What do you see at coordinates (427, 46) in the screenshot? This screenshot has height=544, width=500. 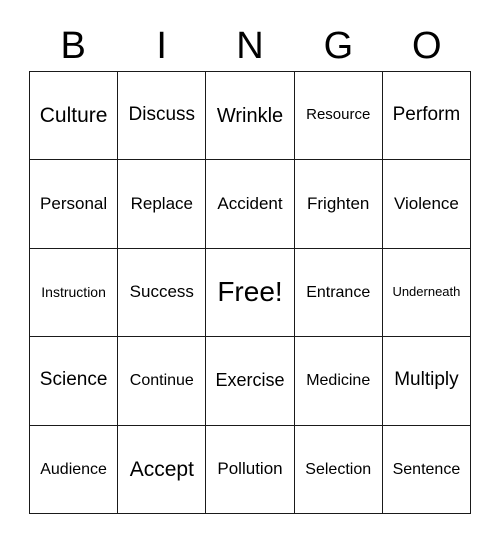 I see `bingo-header-letter-o: O` at bounding box center [427, 46].